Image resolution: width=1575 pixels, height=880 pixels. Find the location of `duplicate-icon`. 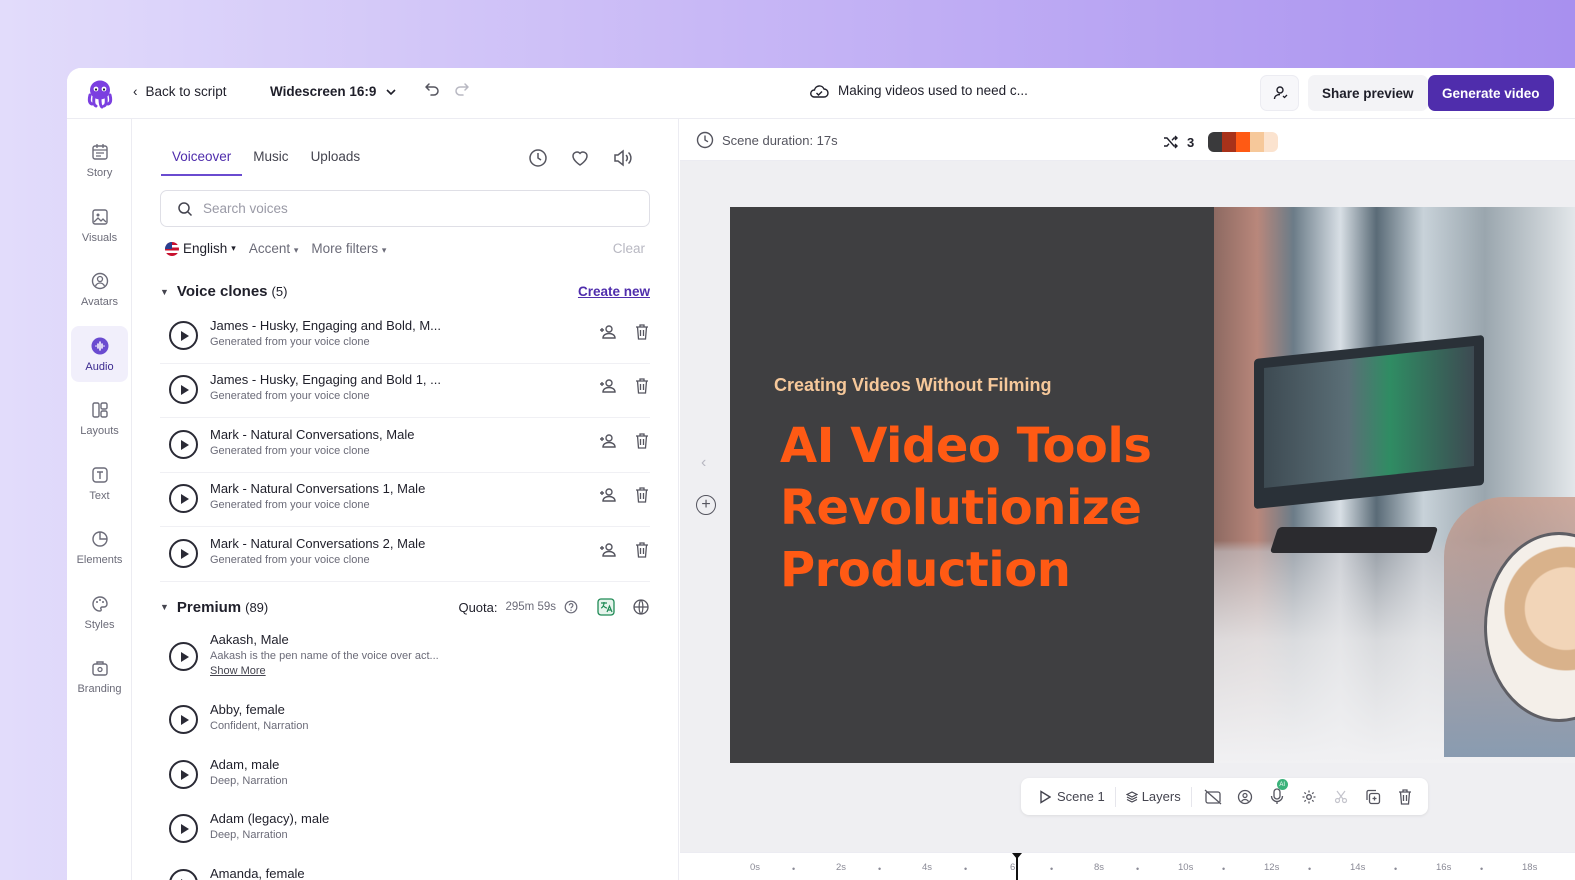

duplicate-icon is located at coordinates (1373, 797).